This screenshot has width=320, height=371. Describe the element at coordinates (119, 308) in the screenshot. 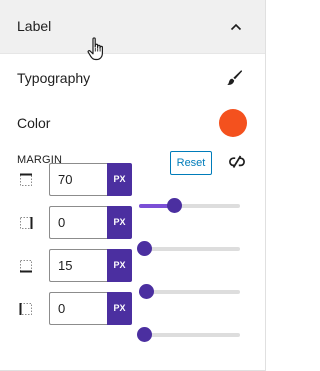

I see `margin-left-unit: PX` at that location.